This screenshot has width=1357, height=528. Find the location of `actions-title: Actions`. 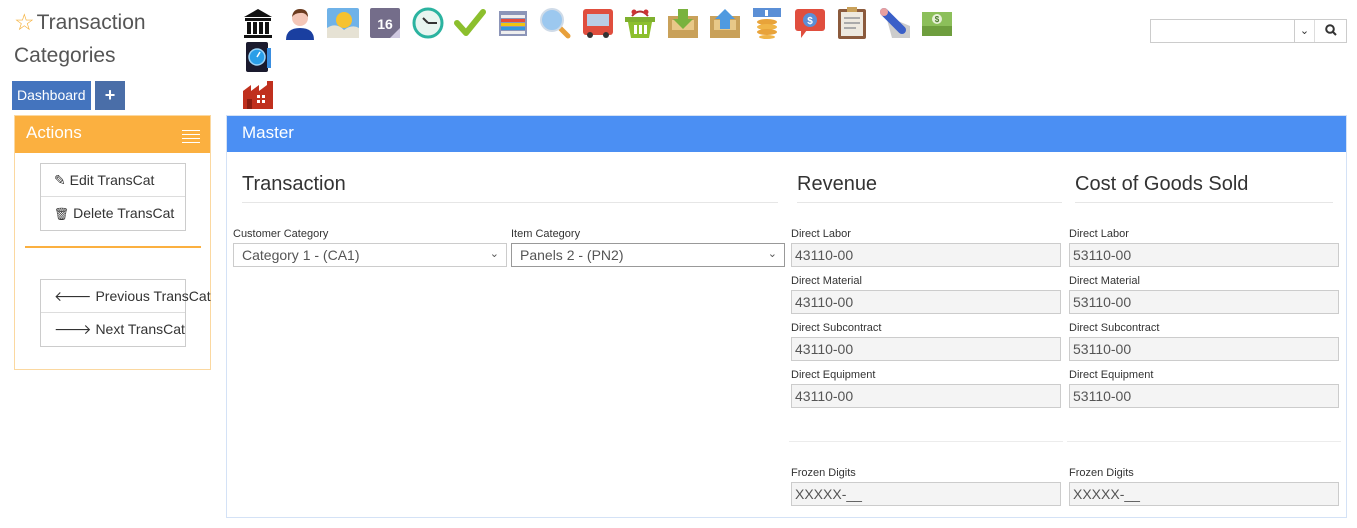

actions-title: Actions is located at coordinates (54, 132).